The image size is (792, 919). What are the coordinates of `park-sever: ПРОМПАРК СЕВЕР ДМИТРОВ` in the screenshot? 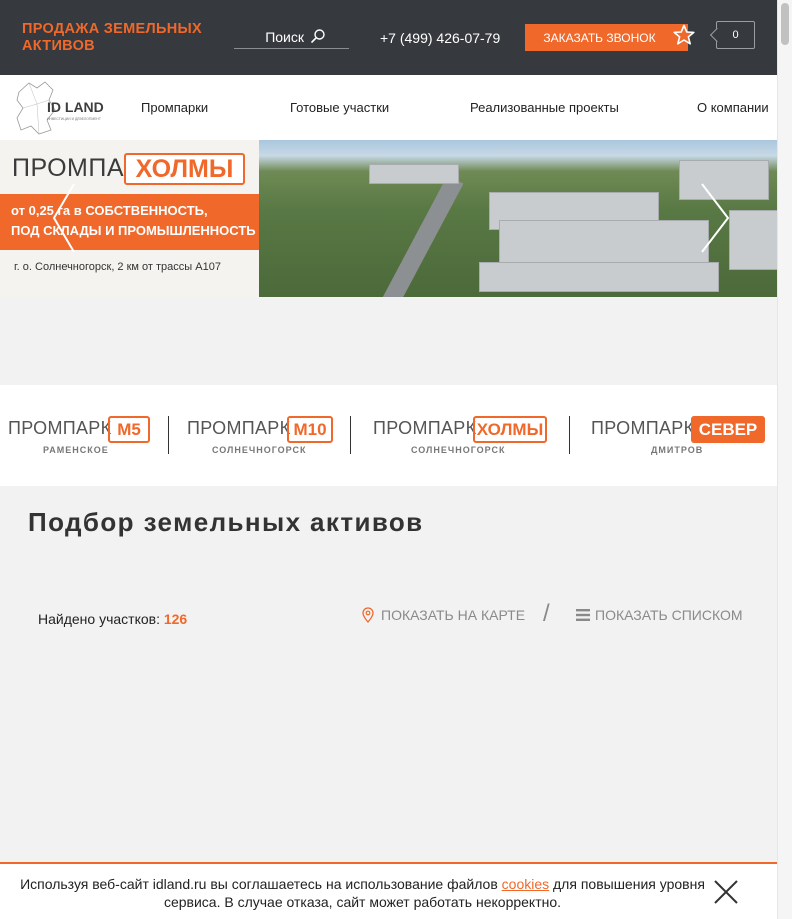 It's located at (678, 436).